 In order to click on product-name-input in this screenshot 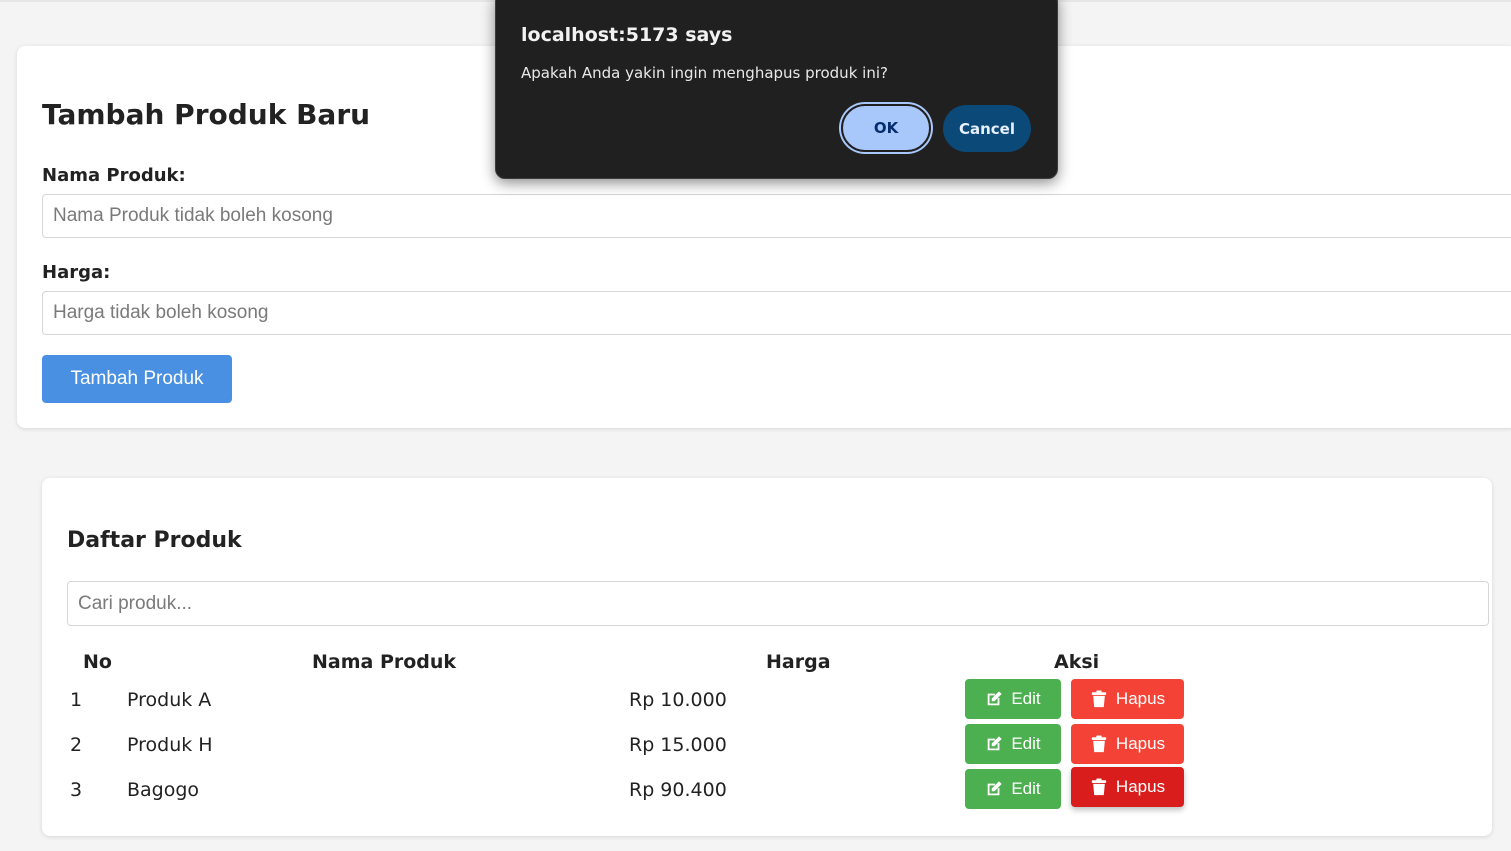, I will do `click(776, 216)`.